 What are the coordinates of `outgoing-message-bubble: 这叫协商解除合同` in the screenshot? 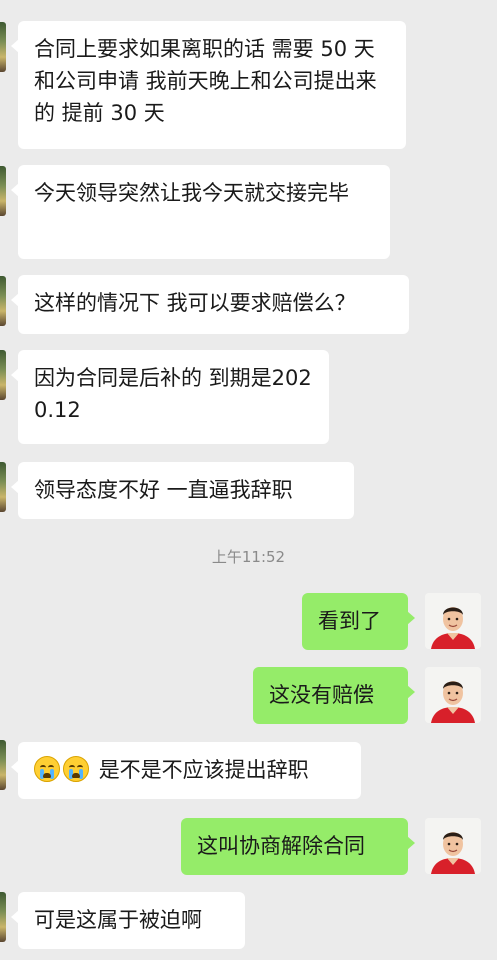 It's located at (298, 846).